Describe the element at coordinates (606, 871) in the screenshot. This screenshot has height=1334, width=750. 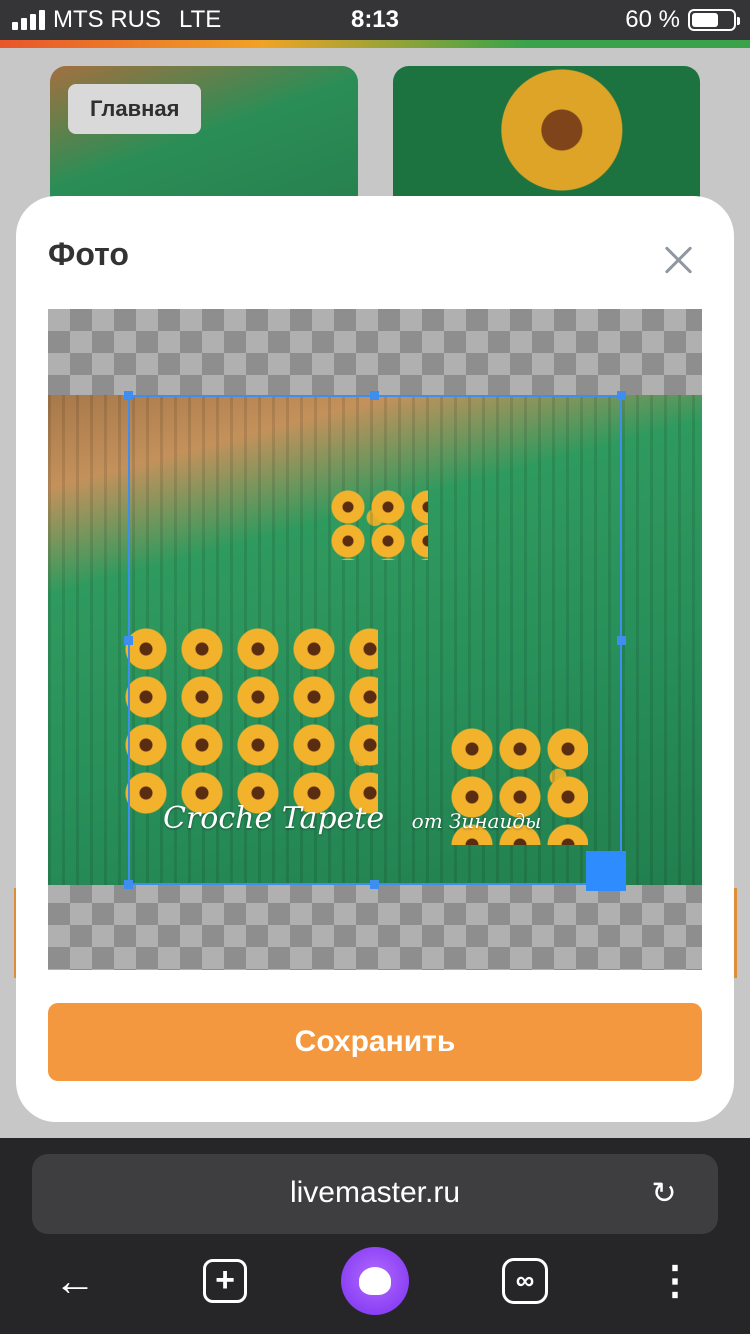
I see `crop-resize-handle` at that location.